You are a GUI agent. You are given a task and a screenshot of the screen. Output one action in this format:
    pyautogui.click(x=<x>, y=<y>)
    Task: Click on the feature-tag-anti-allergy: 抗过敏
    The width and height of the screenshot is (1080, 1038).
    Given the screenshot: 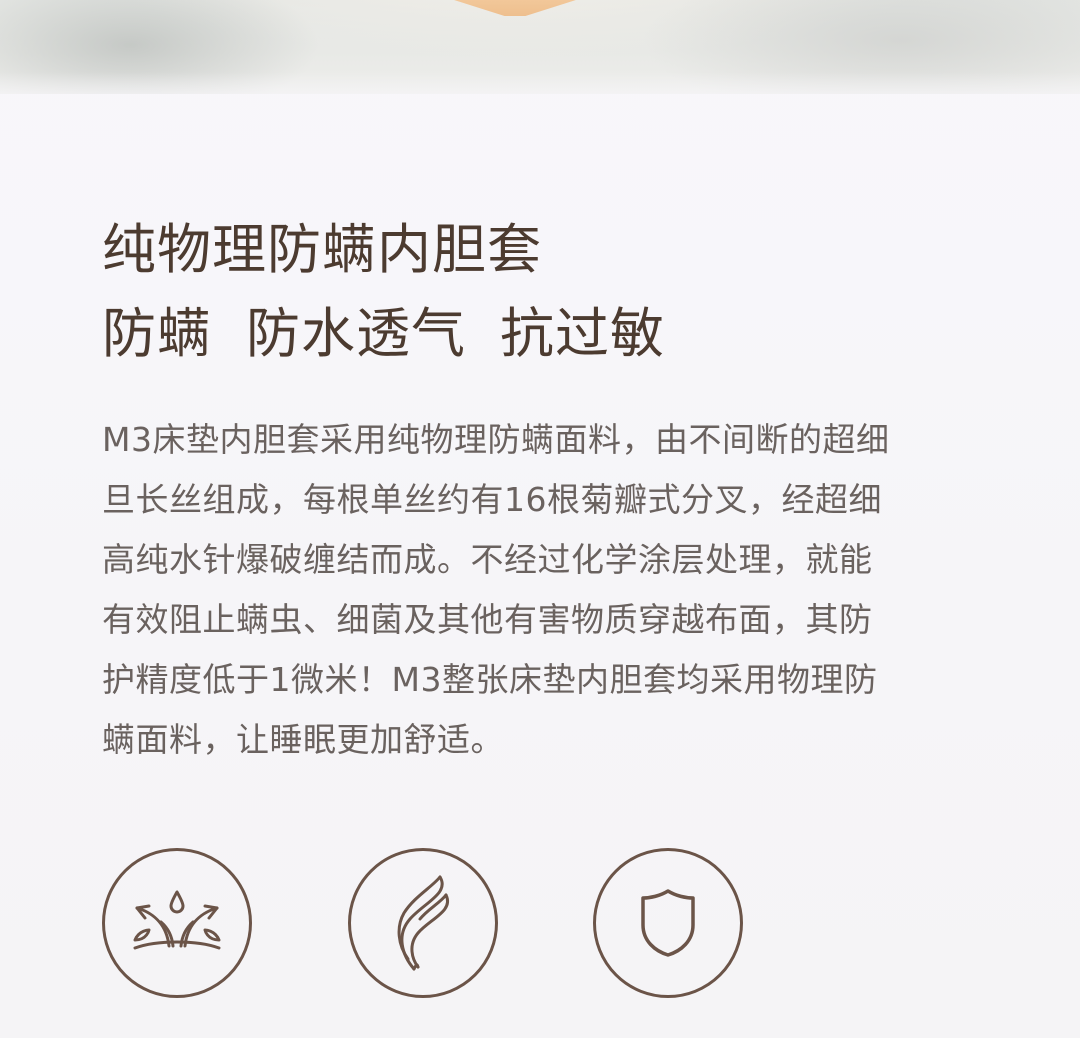 What is the action you would take?
    pyautogui.click(x=582, y=333)
    